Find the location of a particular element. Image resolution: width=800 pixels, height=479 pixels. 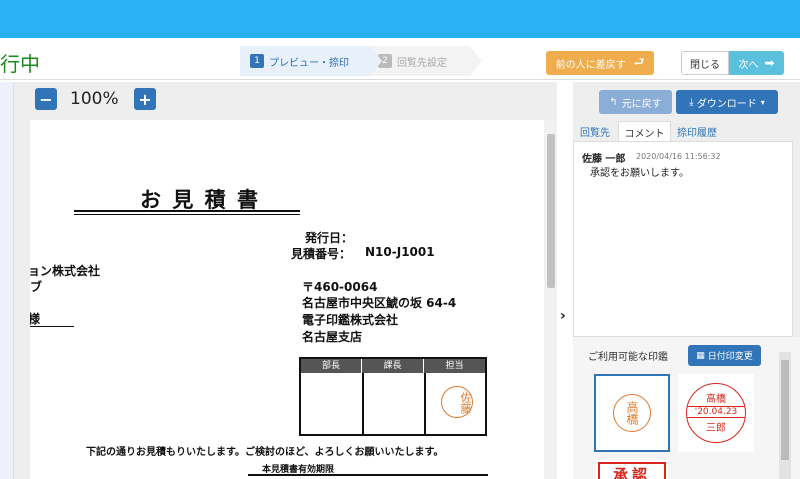

send-back-button: 前の人に差戻す ⮐ is located at coordinates (600, 63).